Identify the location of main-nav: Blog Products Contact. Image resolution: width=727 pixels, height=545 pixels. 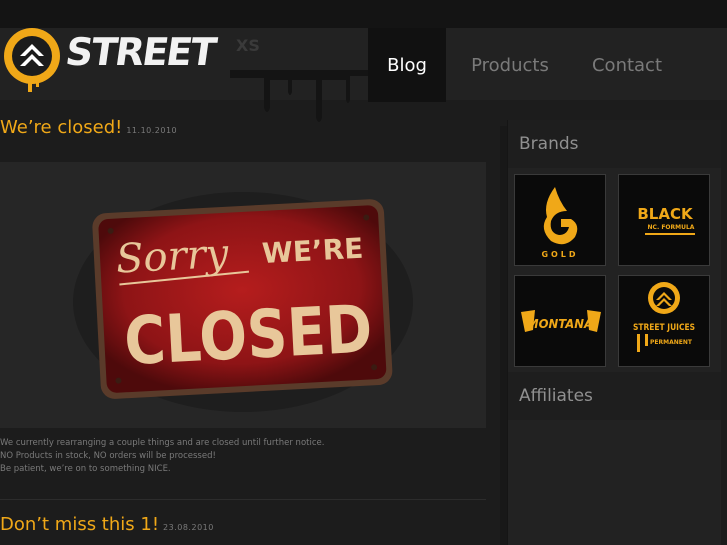
(524, 65).